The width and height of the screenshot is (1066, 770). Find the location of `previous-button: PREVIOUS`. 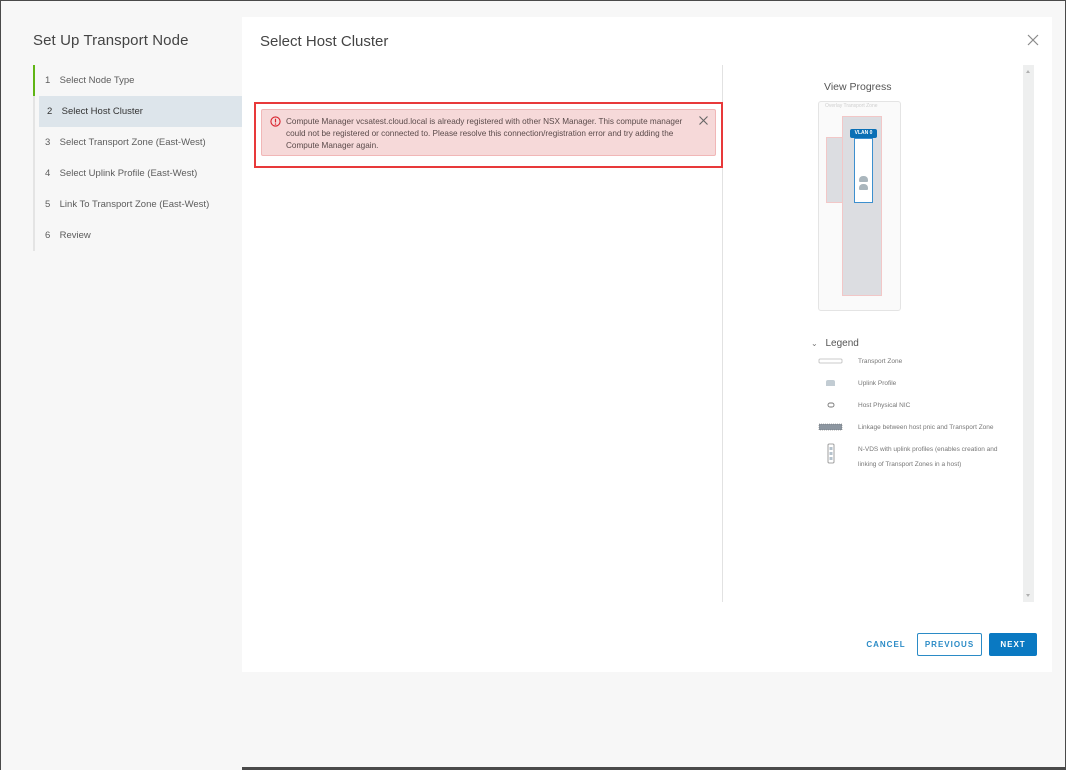

previous-button: PREVIOUS is located at coordinates (949, 644).